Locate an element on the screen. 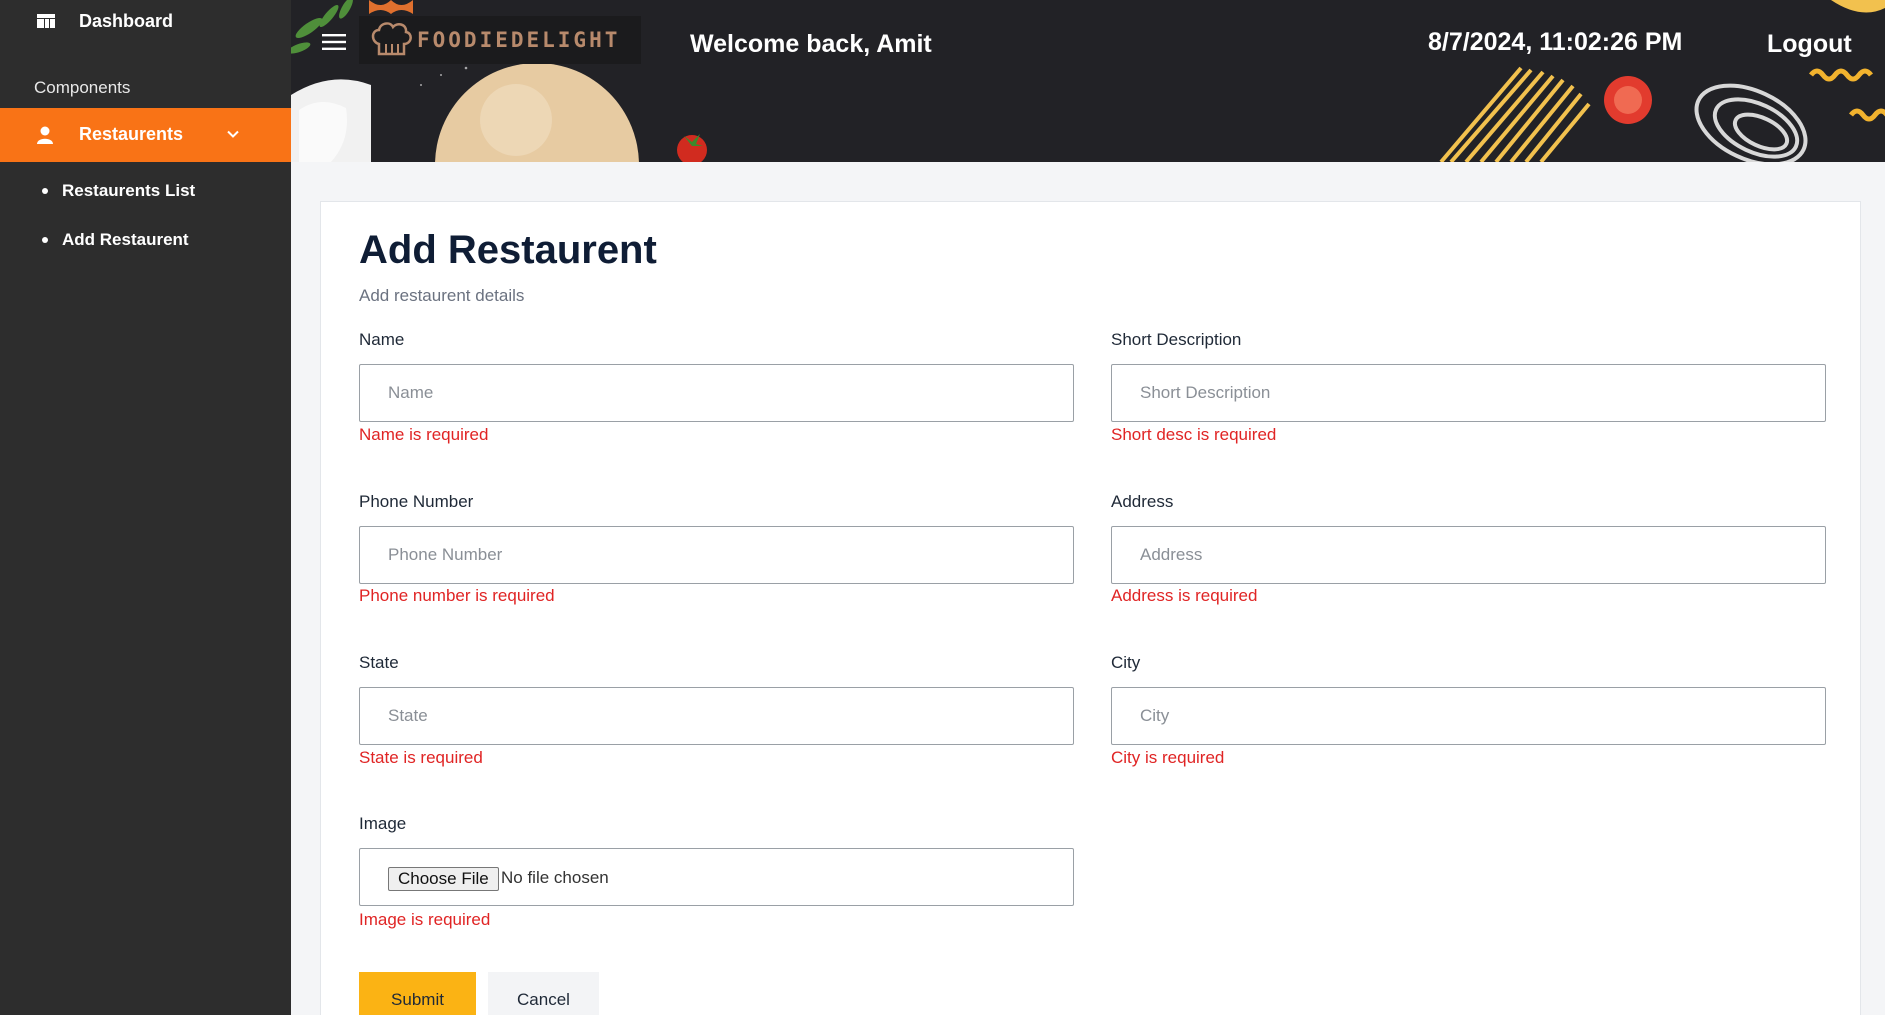 The width and height of the screenshot is (1885, 1015). image-label: Image is located at coordinates (383, 823).